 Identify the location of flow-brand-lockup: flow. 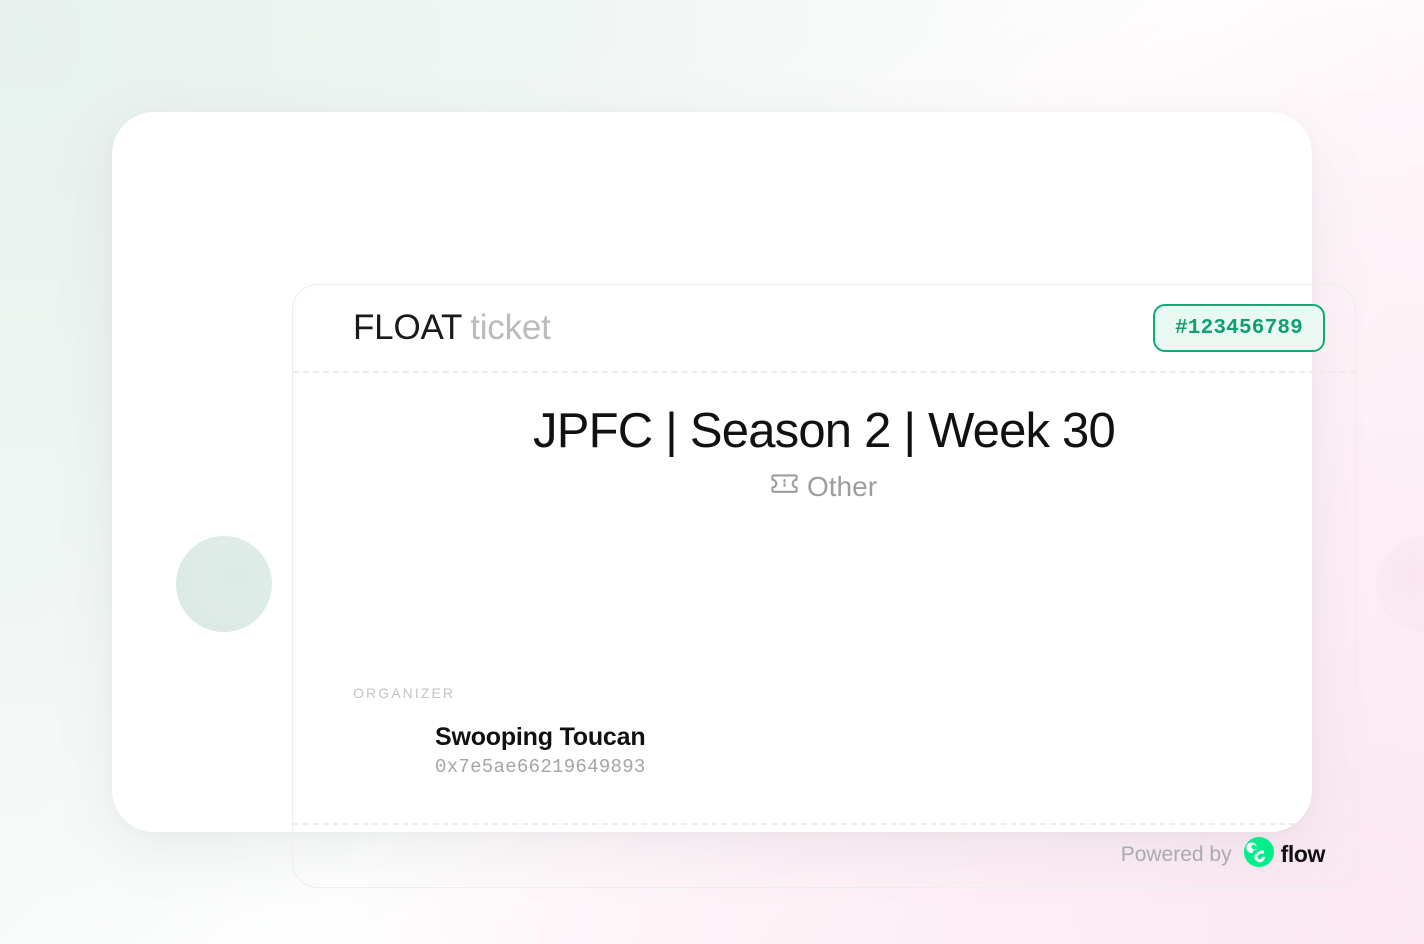
(1284, 854).